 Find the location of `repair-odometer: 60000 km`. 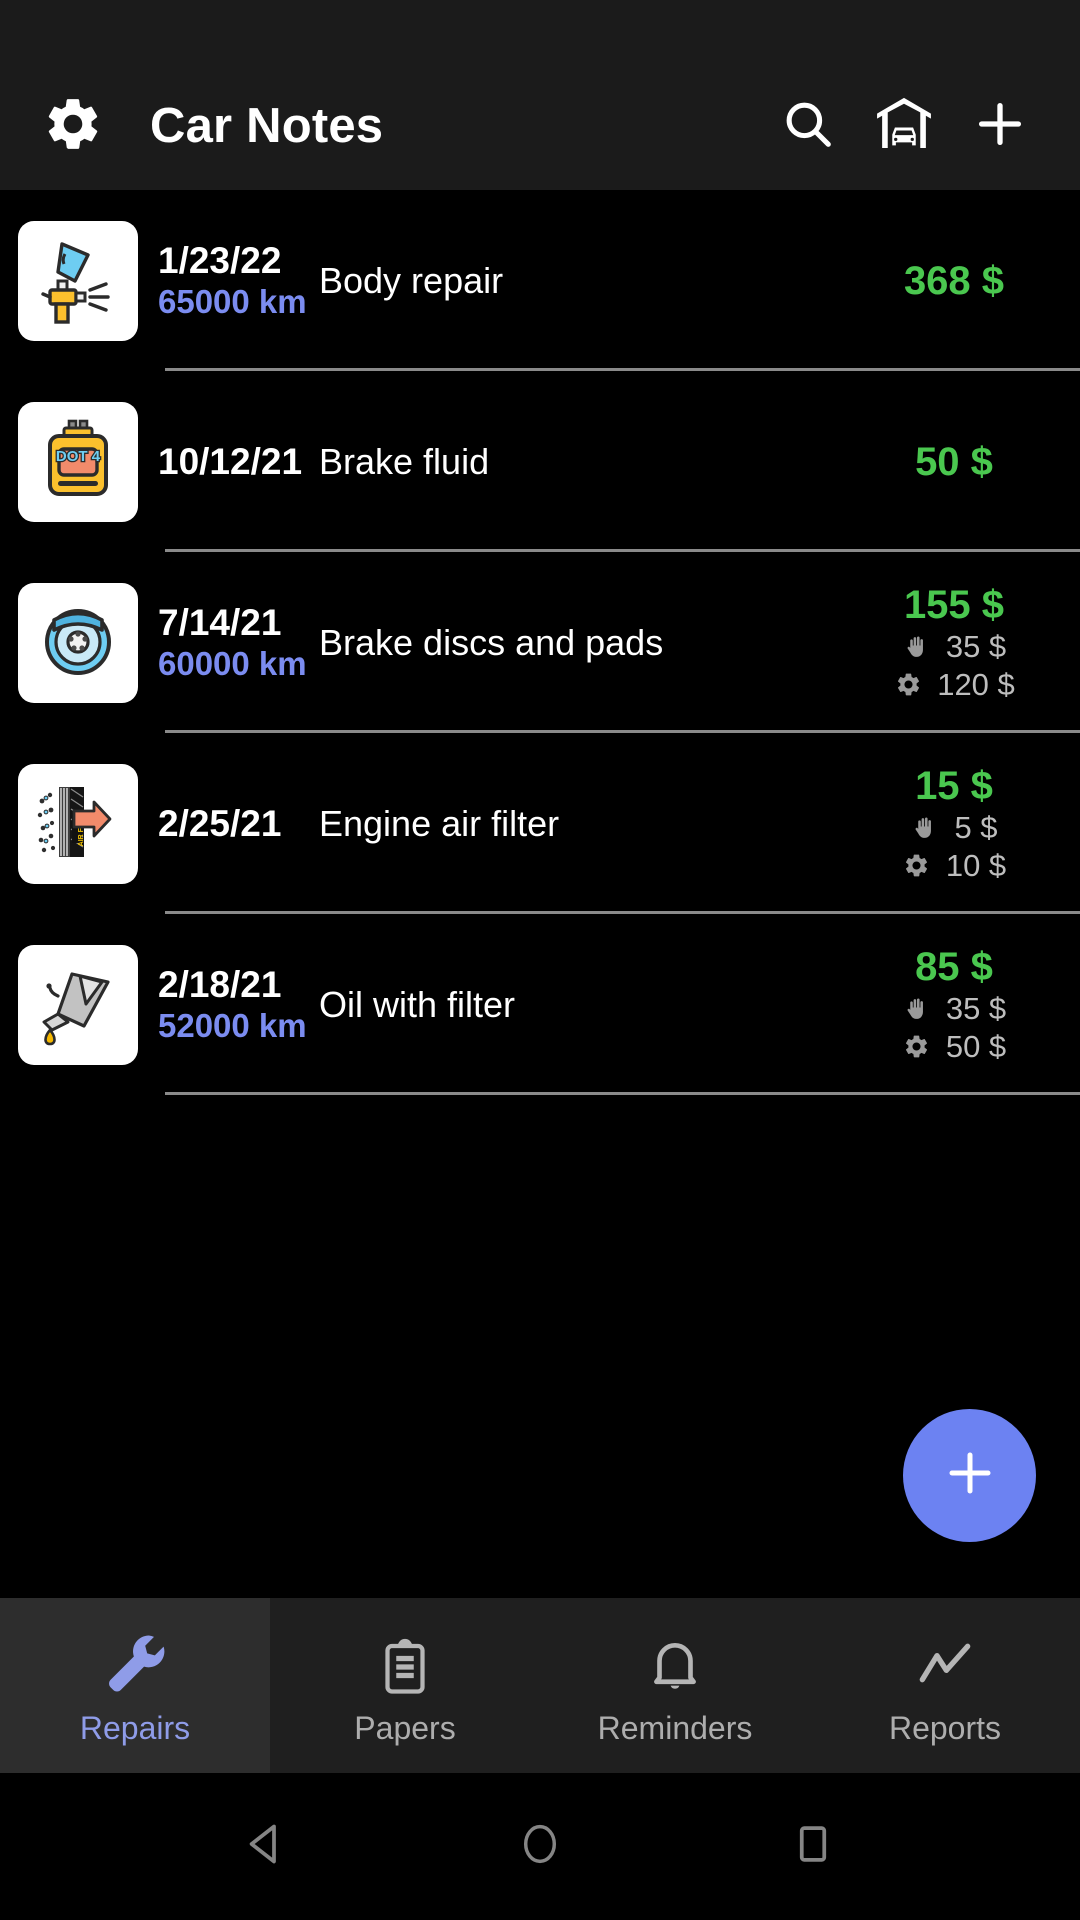

repair-odometer: 60000 km is located at coordinates (232, 663).